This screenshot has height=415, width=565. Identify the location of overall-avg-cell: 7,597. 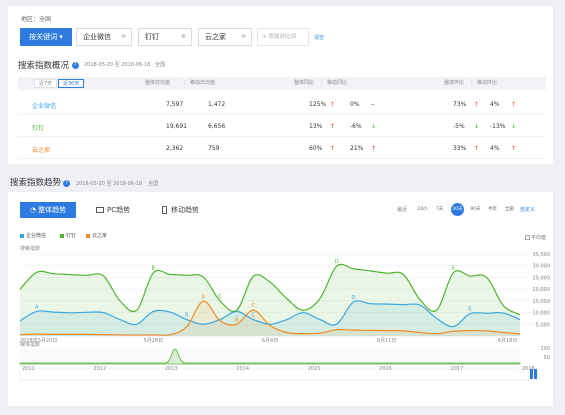
(175, 104).